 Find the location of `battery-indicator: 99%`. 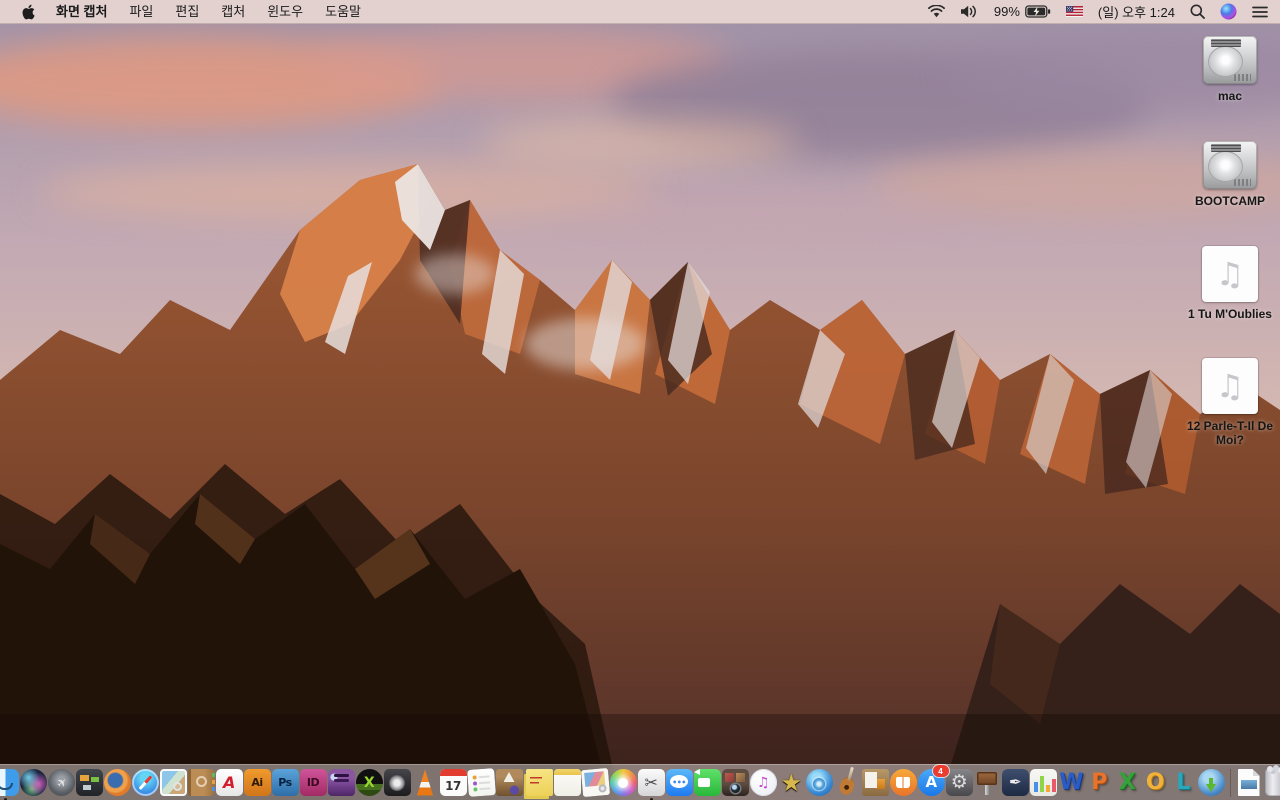

battery-indicator: 99% is located at coordinates (1022, 11).